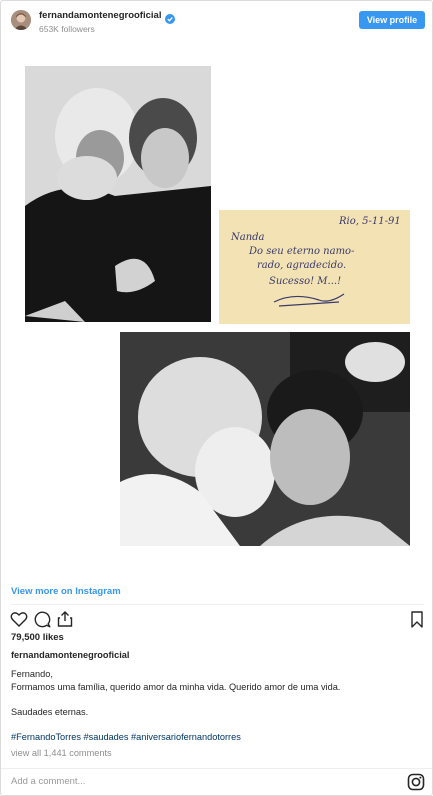  What do you see at coordinates (301, 265) in the screenshot?
I see `note-line-2: rado, agradecido.` at bounding box center [301, 265].